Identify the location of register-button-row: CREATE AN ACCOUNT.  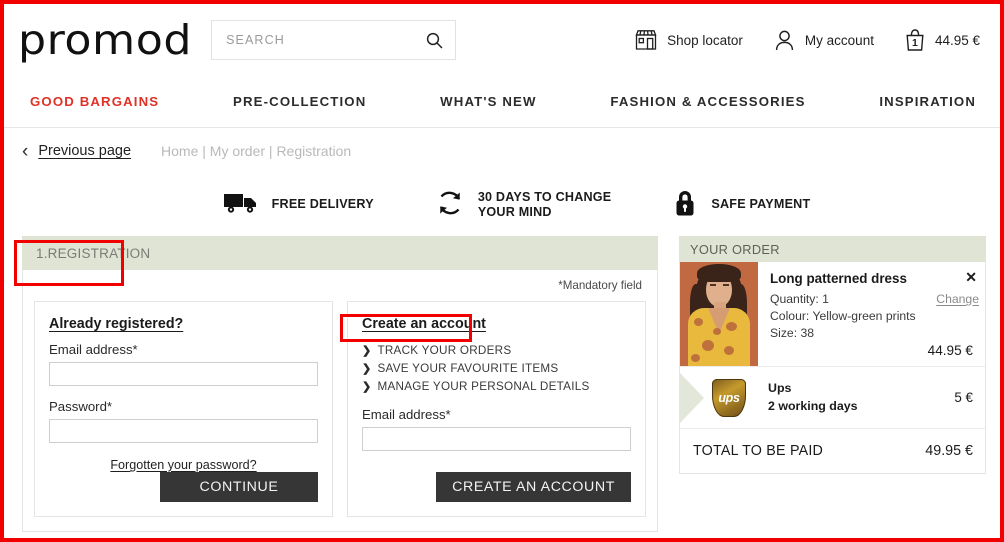
(496, 487).